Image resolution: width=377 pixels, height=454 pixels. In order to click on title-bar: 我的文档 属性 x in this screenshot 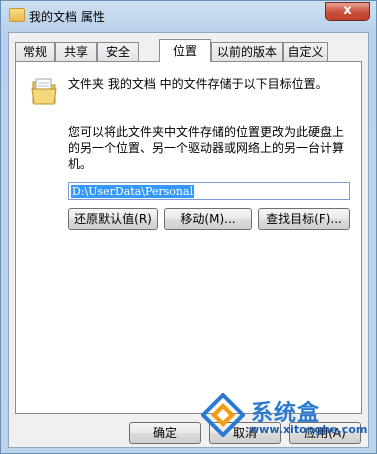, I will do `click(188, 16)`.